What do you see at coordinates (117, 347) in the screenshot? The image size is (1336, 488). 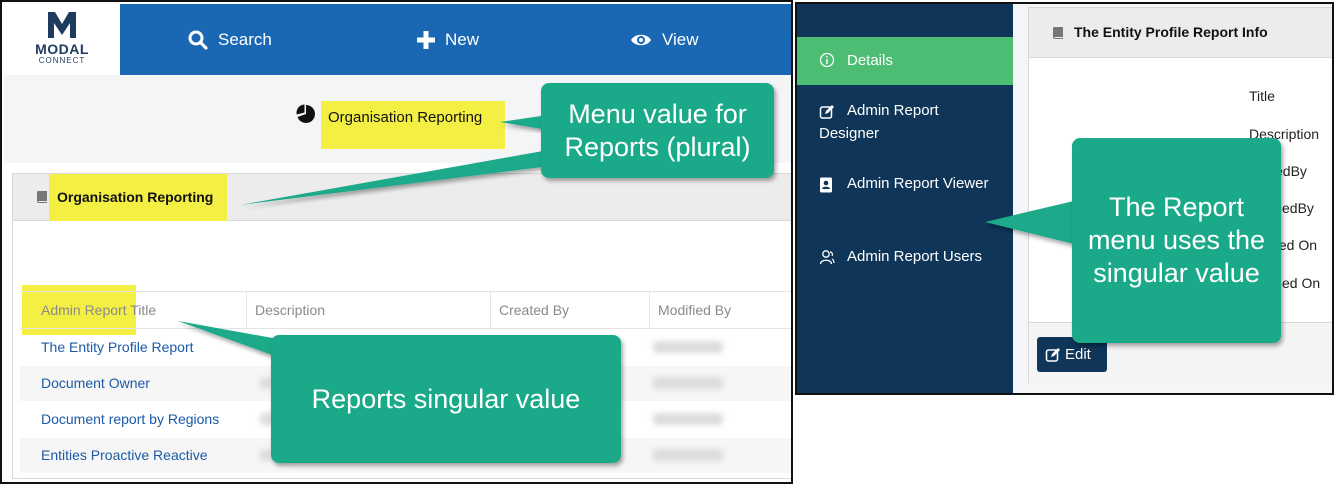 I see `report-title-link: The Entity Profile Report` at bounding box center [117, 347].